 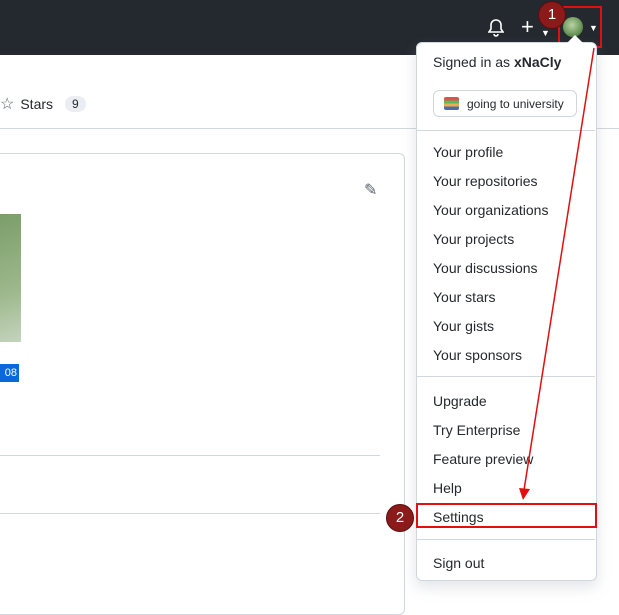 I want to click on plus-icon: +, so click(x=527, y=27).